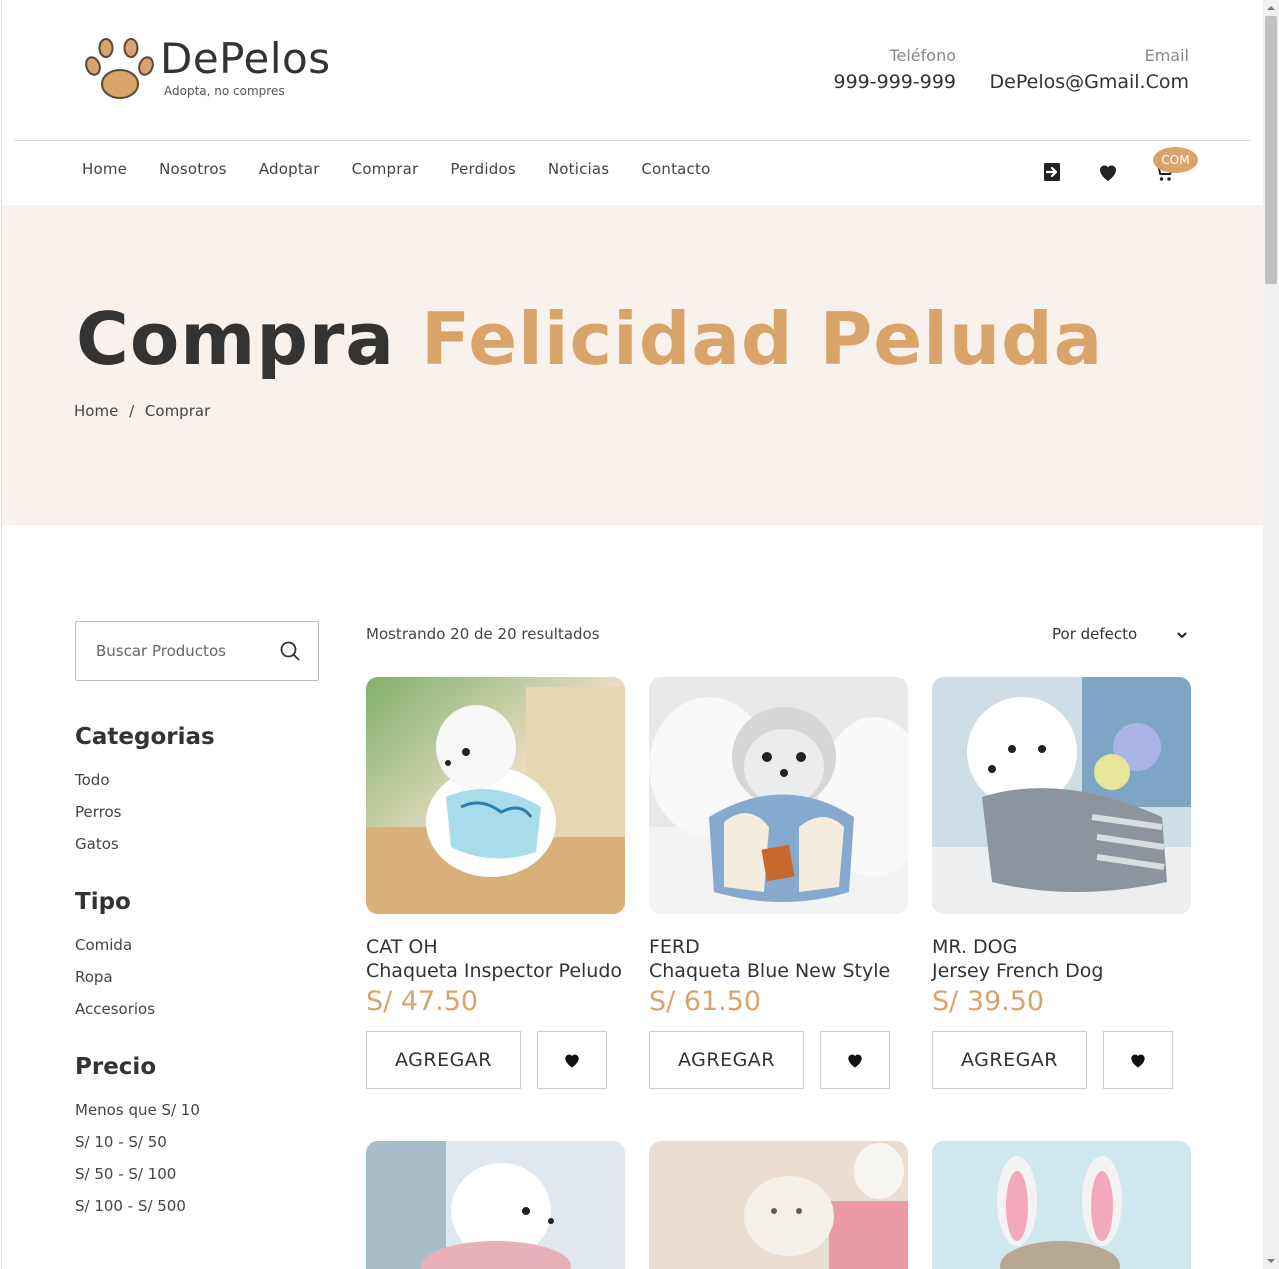  Describe the element at coordinates (1095, 634) in the screenshot. I see `sort-value: Por defecto` at that location.